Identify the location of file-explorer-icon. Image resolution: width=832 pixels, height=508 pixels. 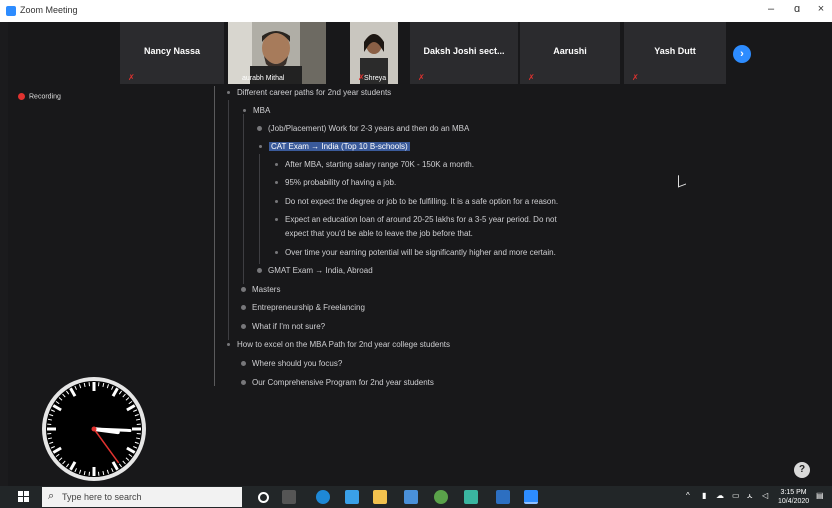
(380, 497).